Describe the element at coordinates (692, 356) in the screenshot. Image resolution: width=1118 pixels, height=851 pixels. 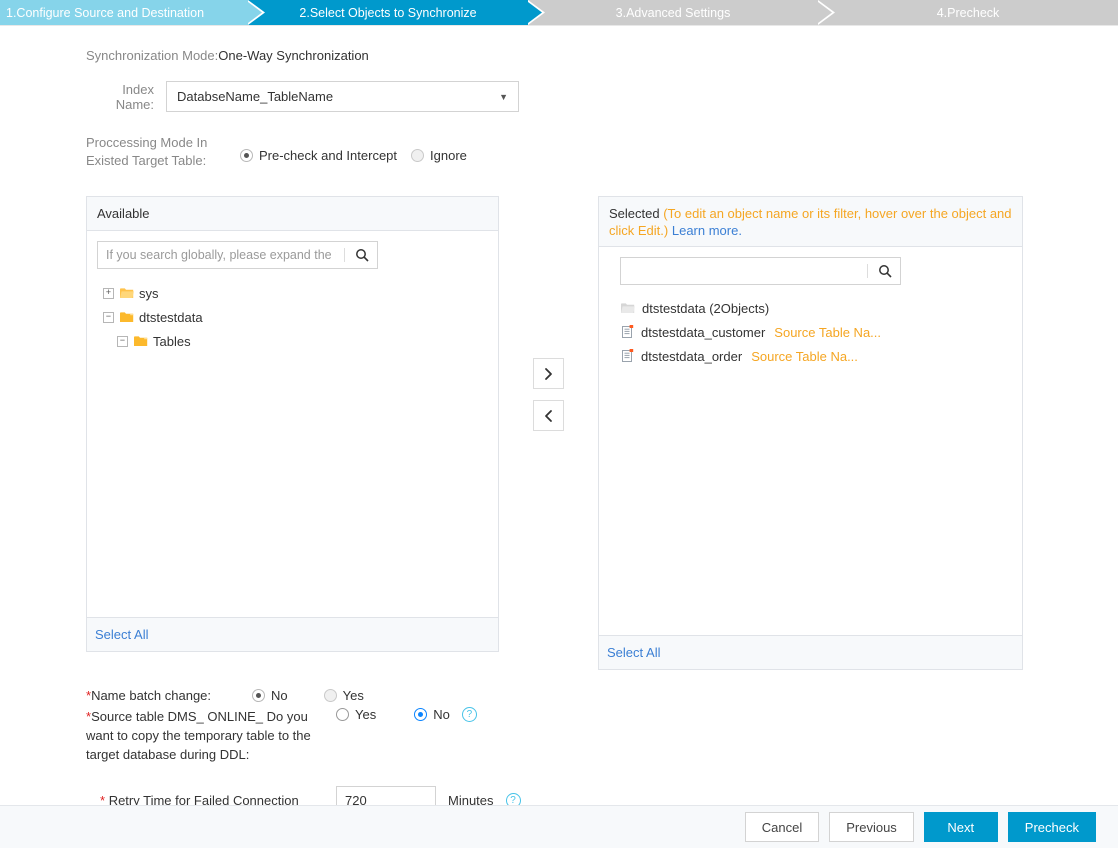
I see `selected-item-name: dtstestdata_order` at that location.